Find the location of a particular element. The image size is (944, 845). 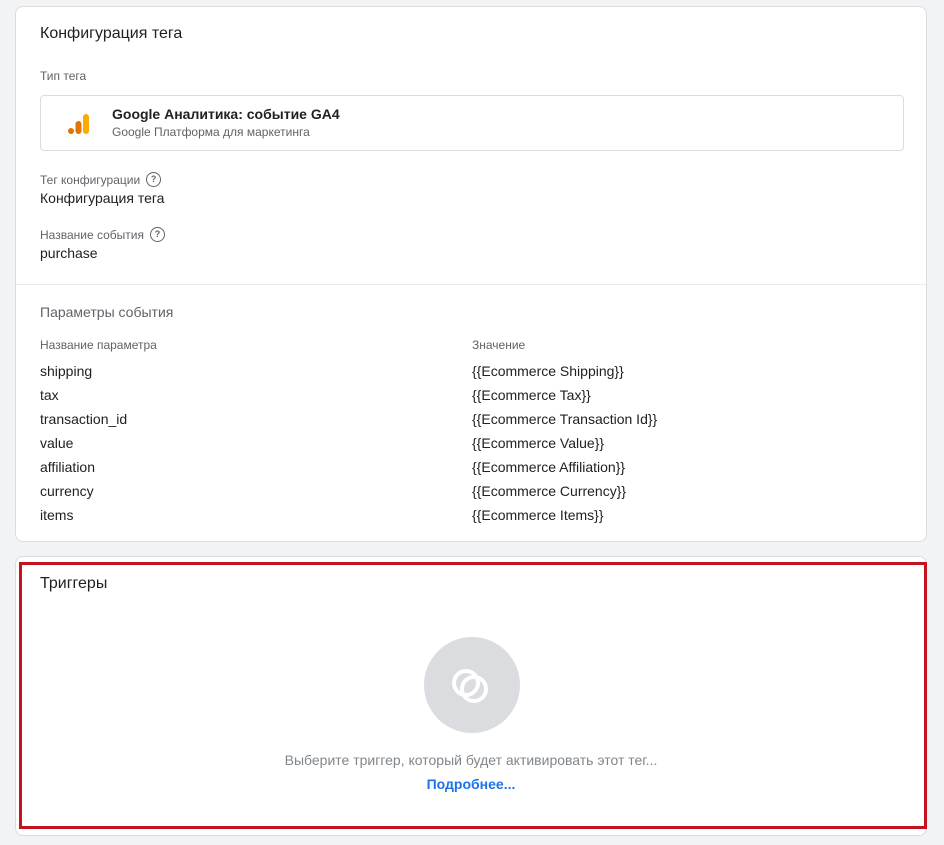

table-row: tax {{Ecommerce Tax}} is located at coordinates (472, 395).